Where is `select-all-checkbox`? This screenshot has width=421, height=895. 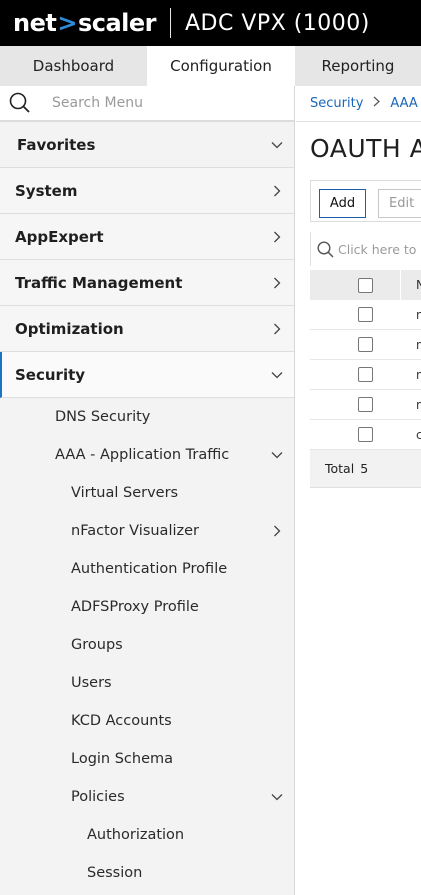
select-all-checkbox is located at coordinates (365, 285).